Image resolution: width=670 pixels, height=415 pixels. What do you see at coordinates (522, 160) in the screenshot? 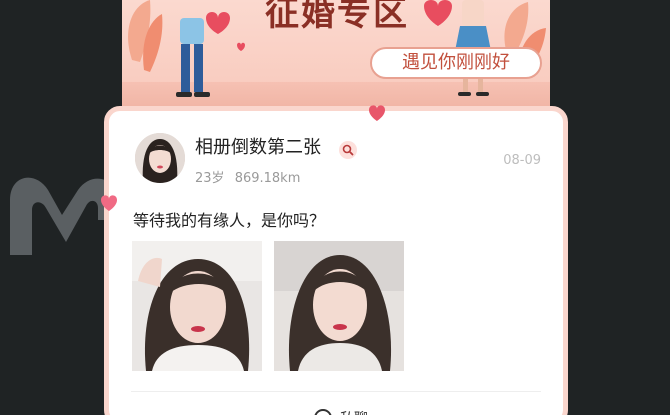
I see `post-date: 08-09` at bounding box center [522, 160].